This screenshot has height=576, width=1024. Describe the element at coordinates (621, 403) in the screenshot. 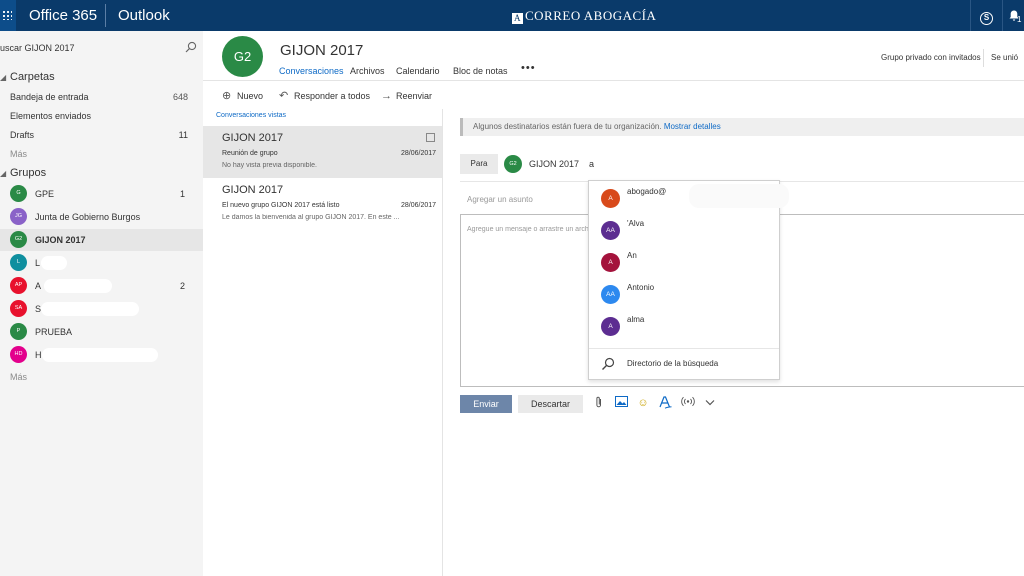

I see `insert-image-icon` at that location.